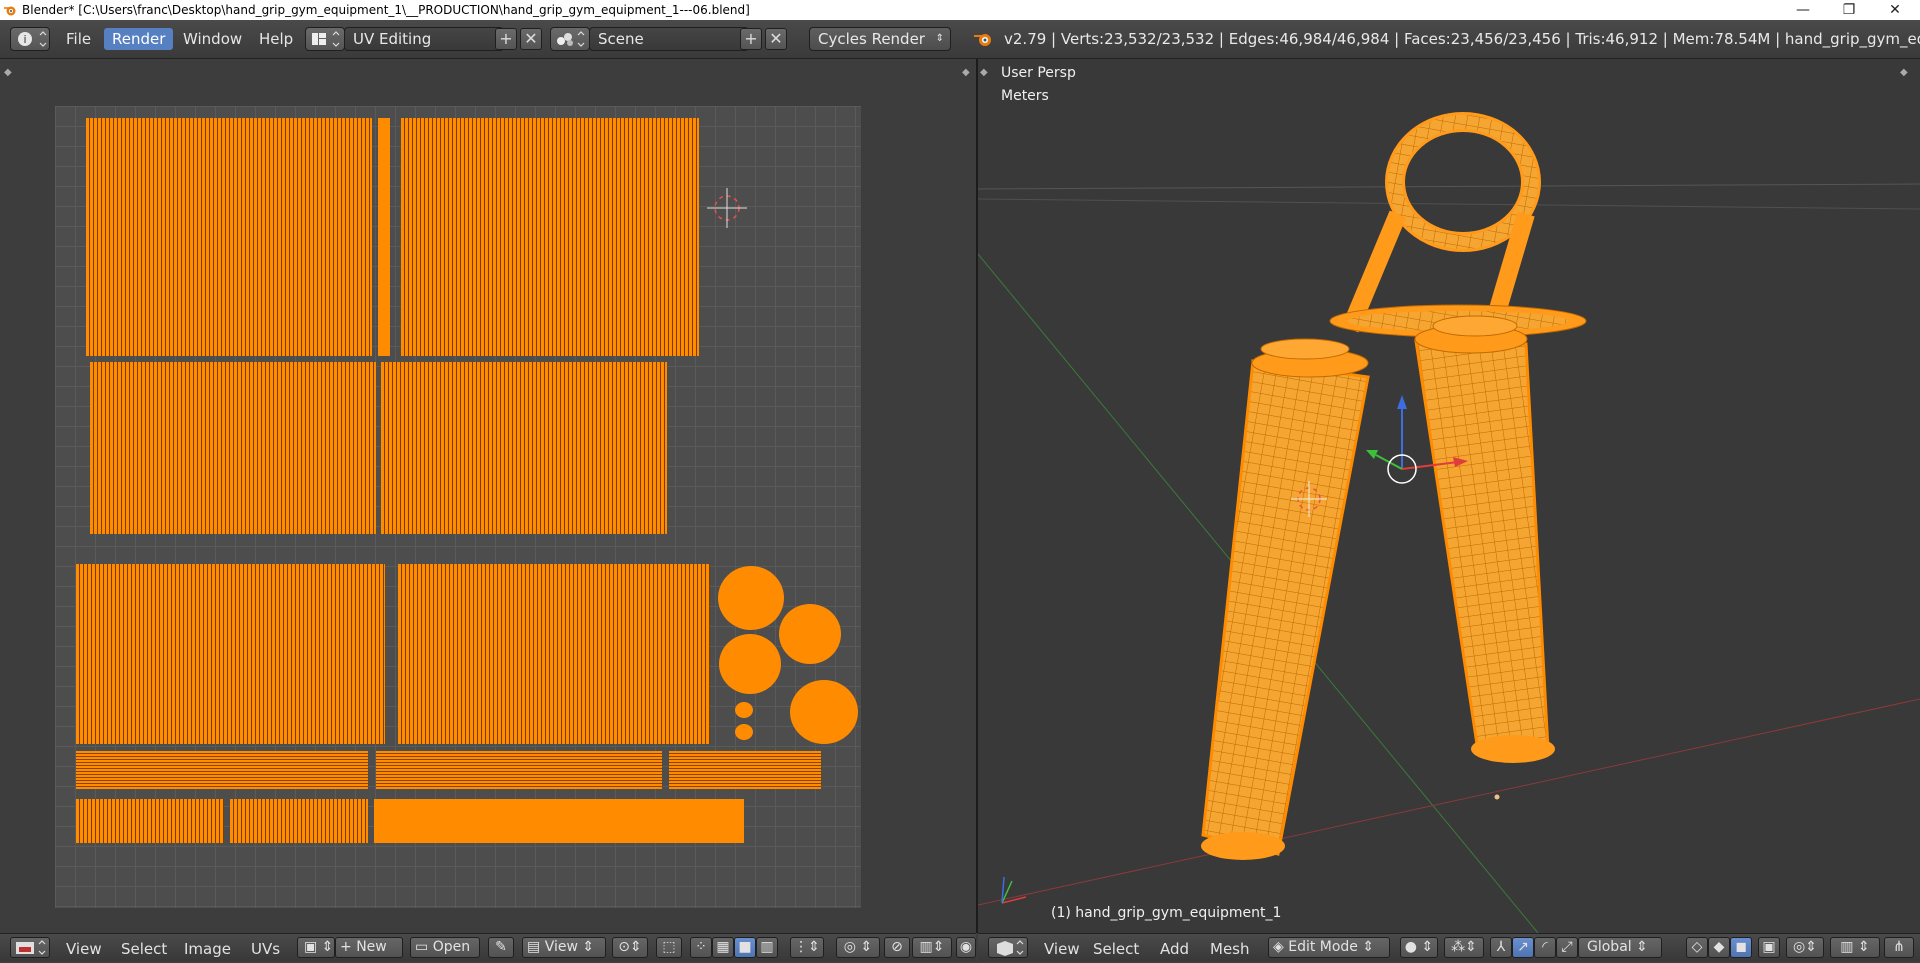 The height and width of the screenshot is (963, 1920). I want to click on proportional-edit-select: ◎ ⇕, so click(858, 947).